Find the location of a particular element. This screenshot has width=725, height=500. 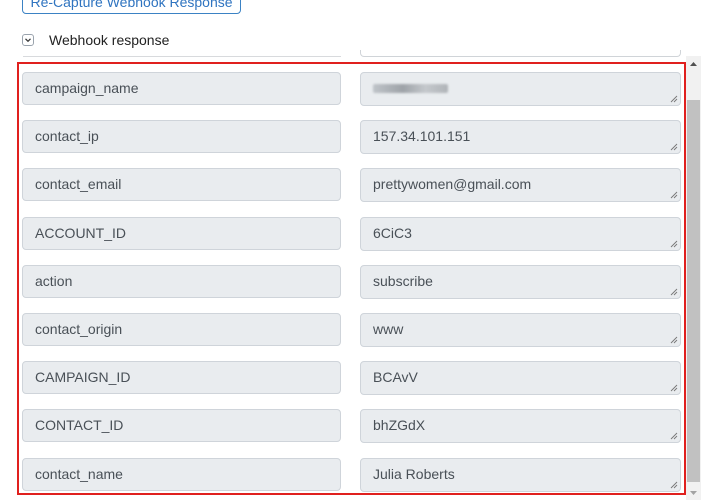

field-value-textarea: BCAvV is located at coordinates (520, 378).